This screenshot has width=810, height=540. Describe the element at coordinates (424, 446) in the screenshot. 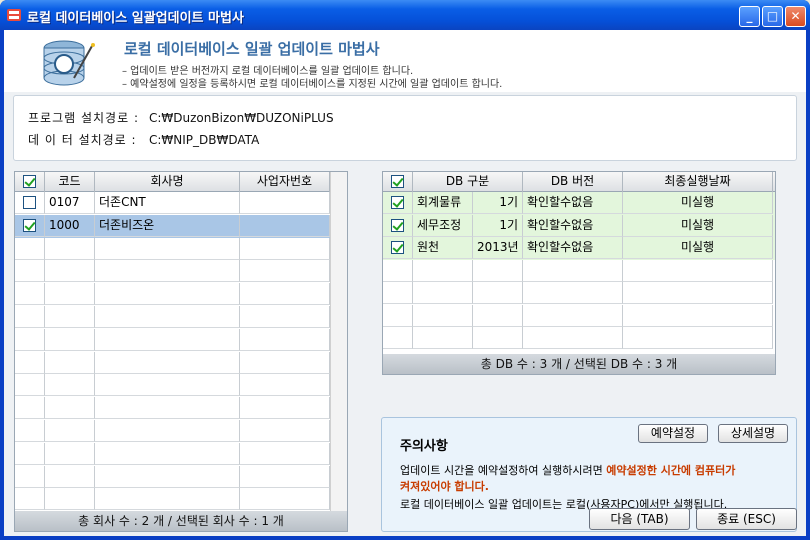

I see `notice-title: 주의사항` at that location.